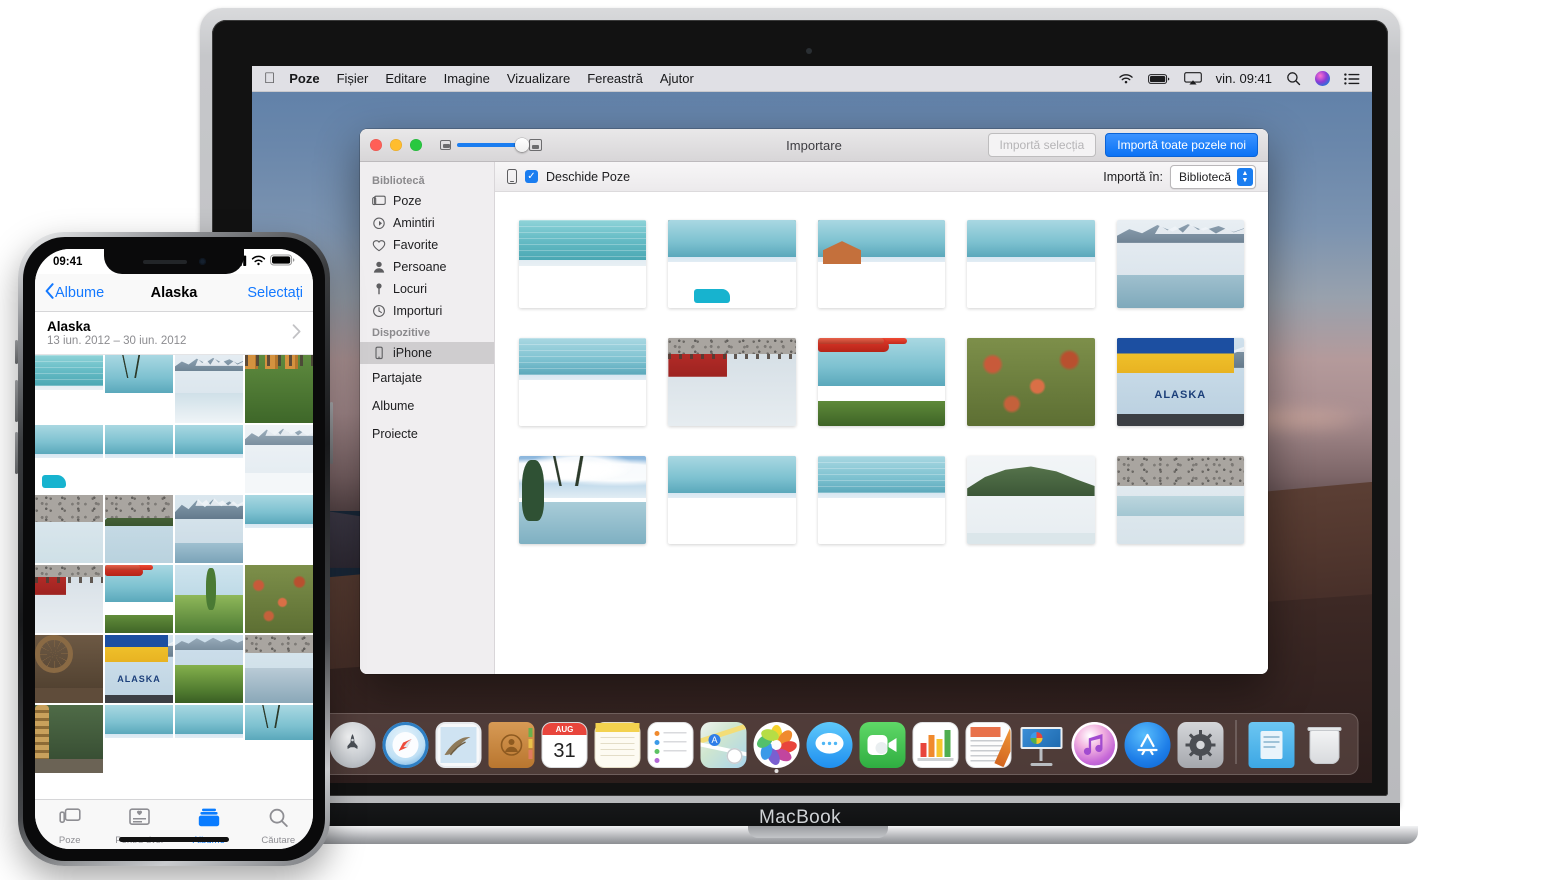 The image size is (1560, 880). I want to click on album-header: Alaska 13 iun. 2012 – 30 iun. 2012, so click(174, 333).